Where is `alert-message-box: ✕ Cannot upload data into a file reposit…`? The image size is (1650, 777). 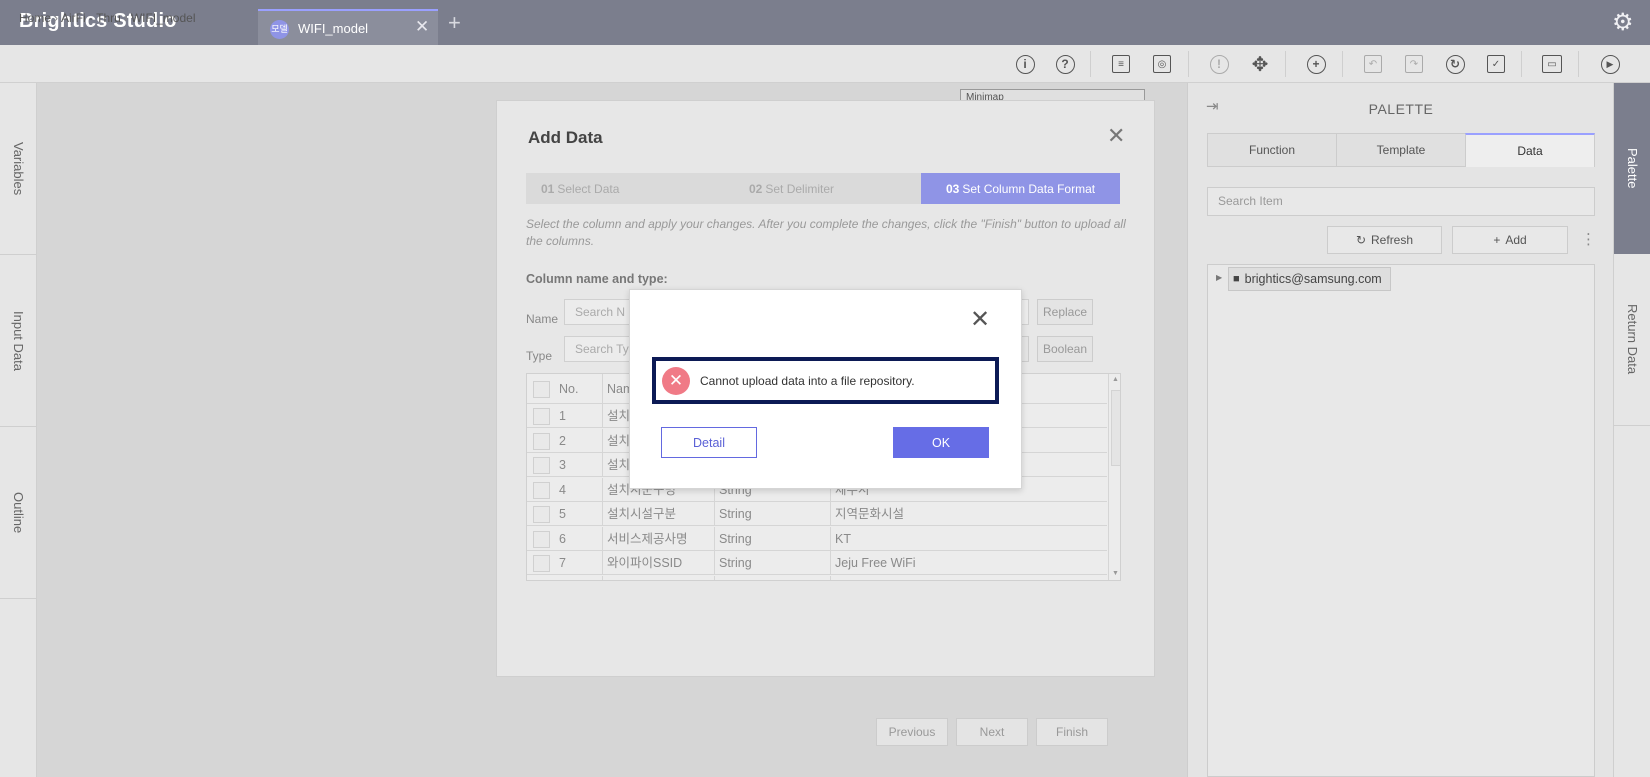
alert-message-box: ✕ Cannot upload data into a file reposit… is located at coordinates (825, 380).